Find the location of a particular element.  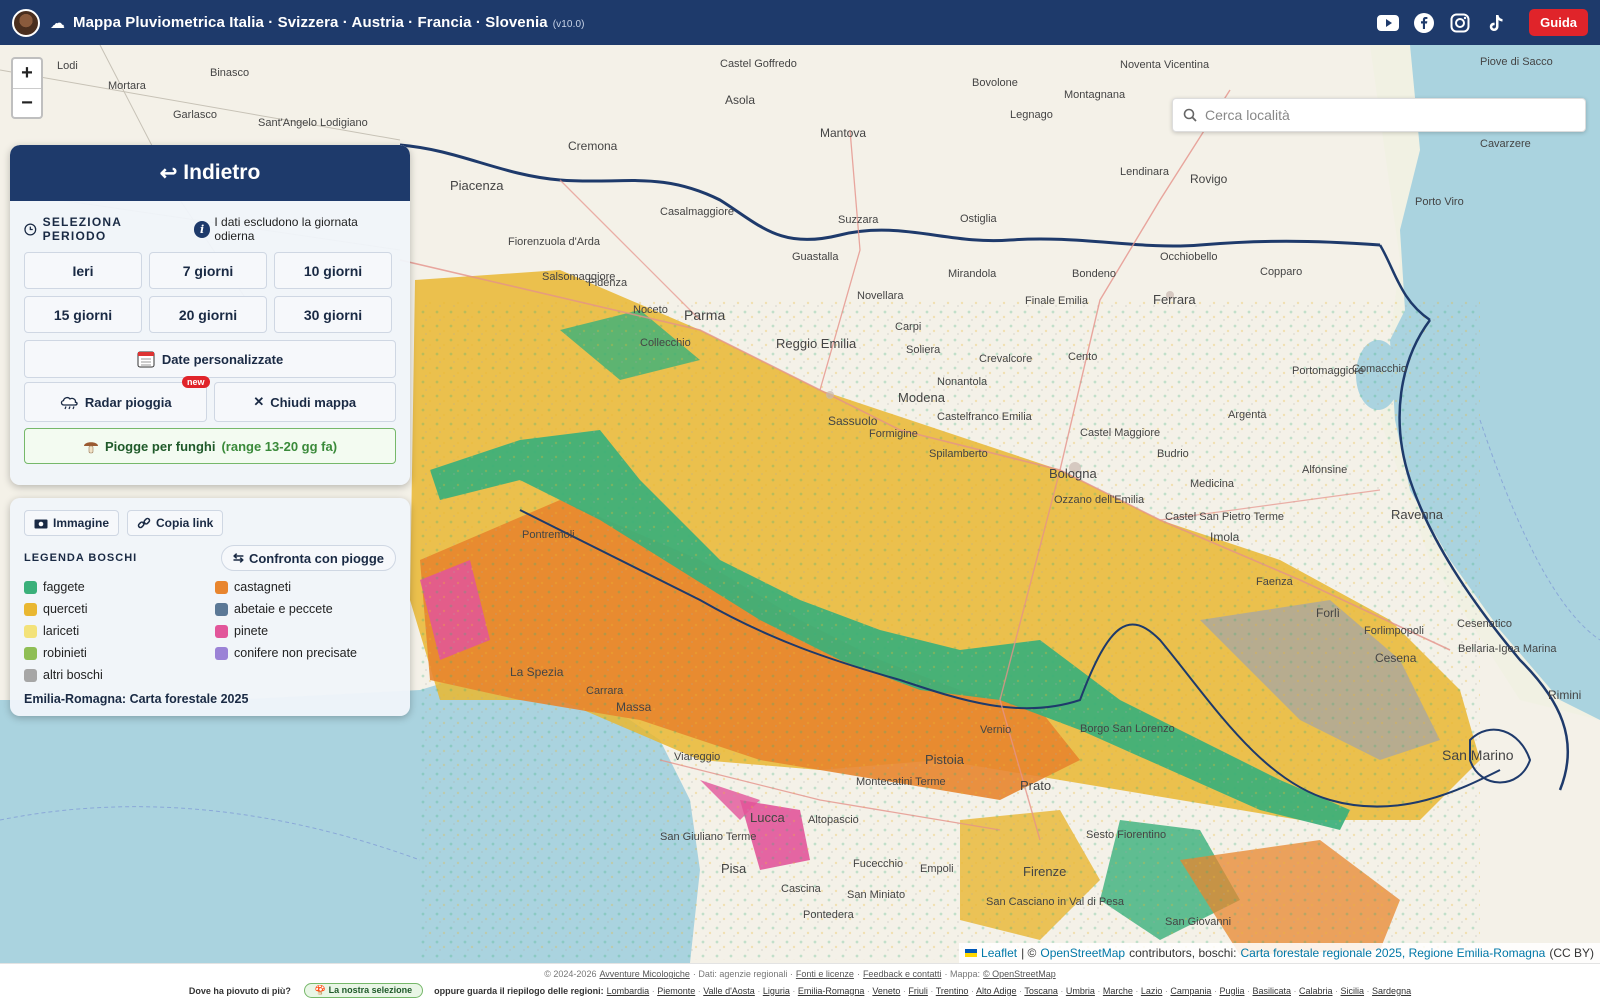

legend-title: LEGENDA BOSCHI is located at coordinates (81, 558).